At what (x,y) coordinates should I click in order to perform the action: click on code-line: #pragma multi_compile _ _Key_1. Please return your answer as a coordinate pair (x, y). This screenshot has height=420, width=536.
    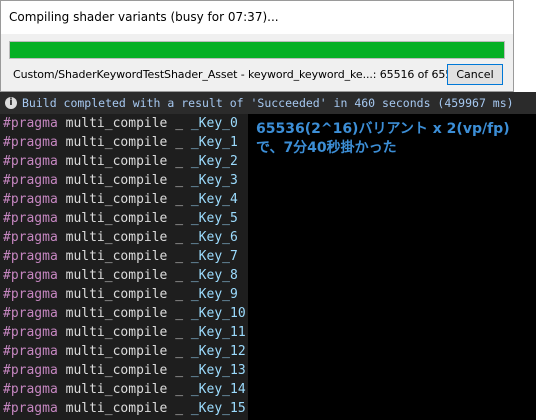
    Looking at the image, I should click on (120, 142).